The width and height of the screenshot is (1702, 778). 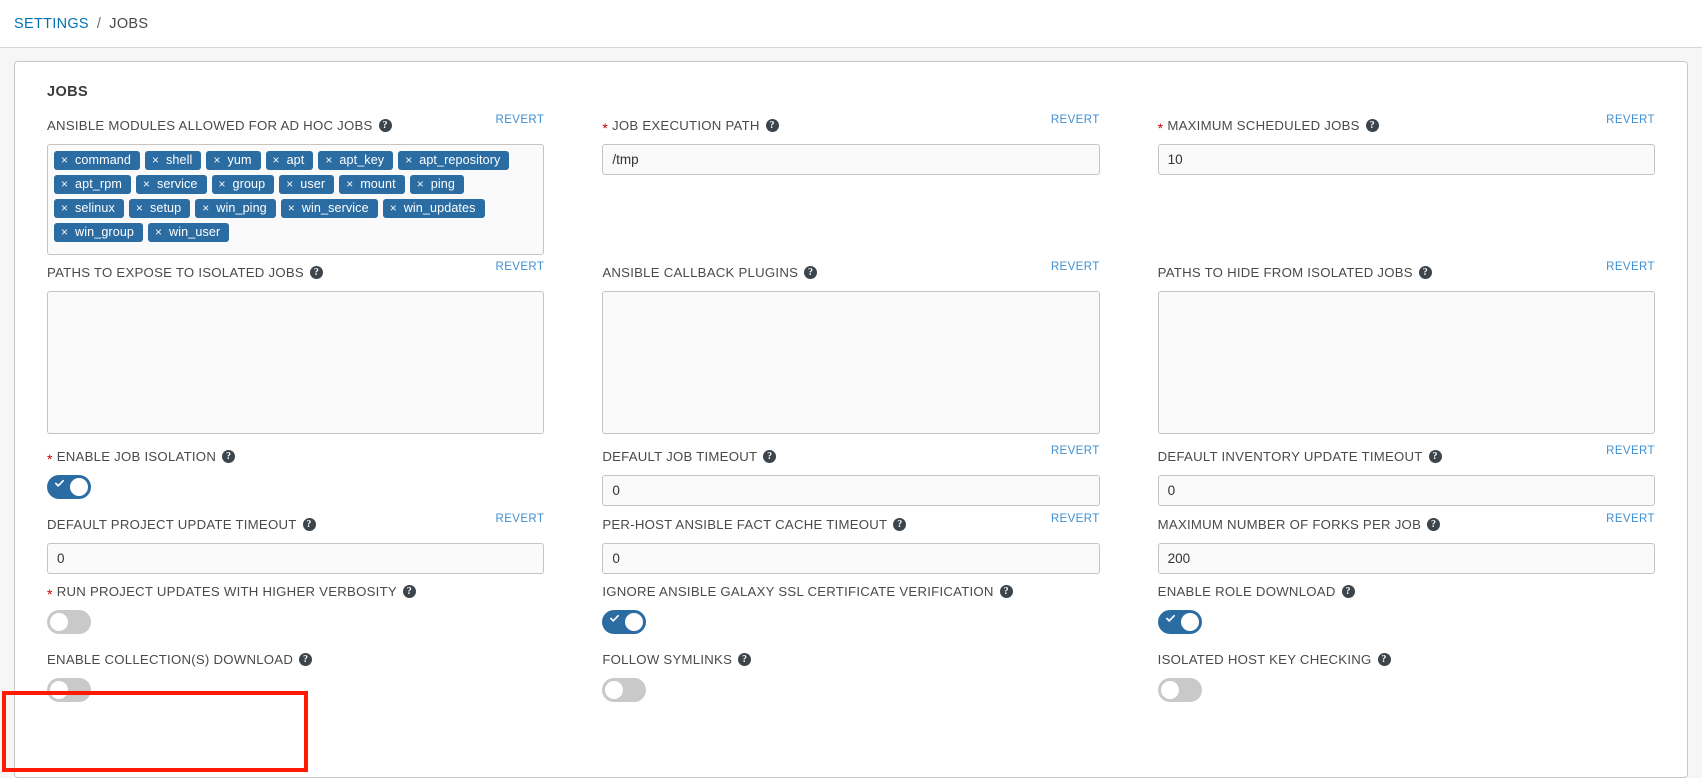 I want to click on revert-maximum-forks-per-job: REVERT, so click(x=1630, y=519).